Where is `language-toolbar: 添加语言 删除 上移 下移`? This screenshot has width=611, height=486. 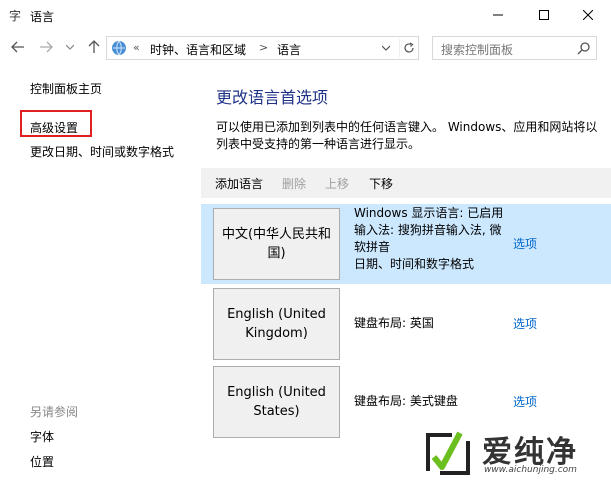 language-toolbar: 添加语言 删除 上移 下移 is located at coordinates (406, 183).